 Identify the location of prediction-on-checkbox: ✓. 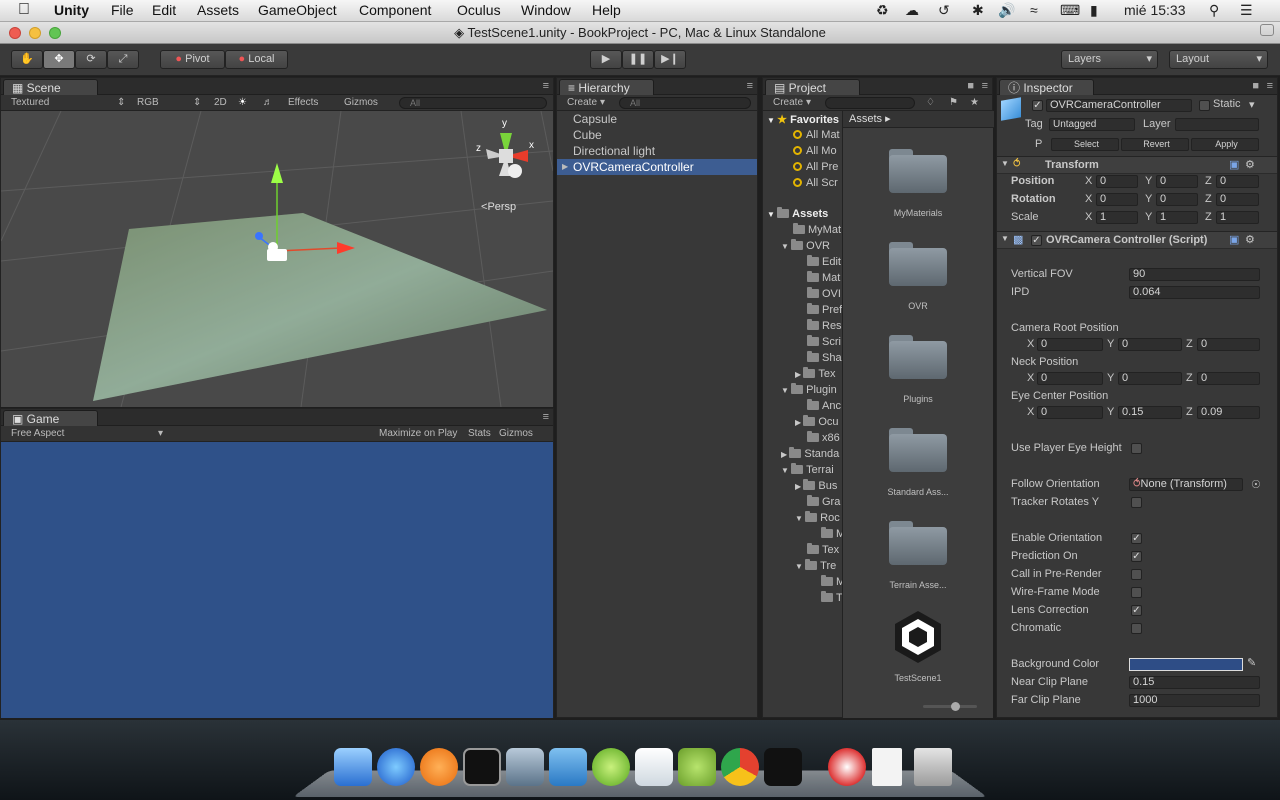
(1136, 556).